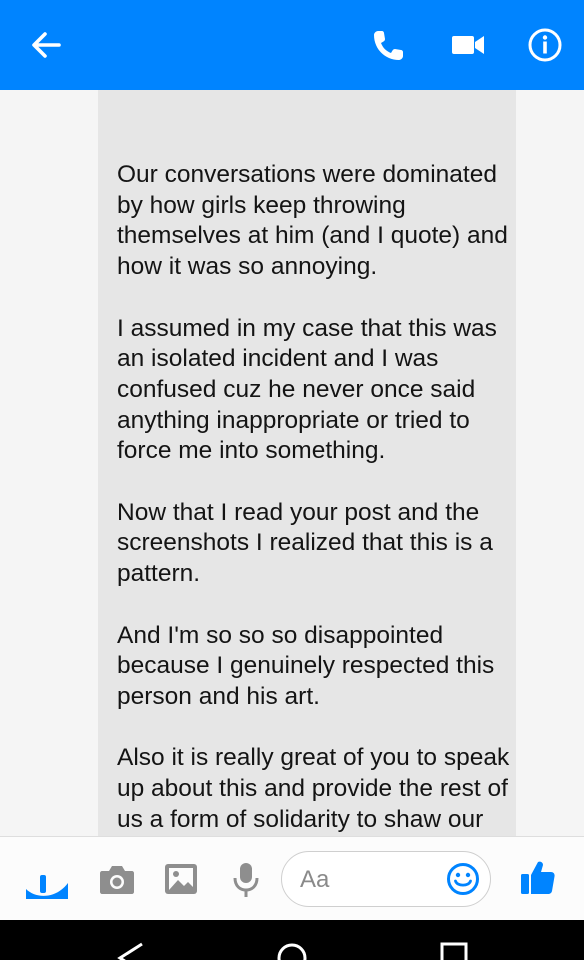  What do you see at coordinates (454, 951) in the screenshot?
I see `nav-recents-icon` at bounding box center [454, 951].